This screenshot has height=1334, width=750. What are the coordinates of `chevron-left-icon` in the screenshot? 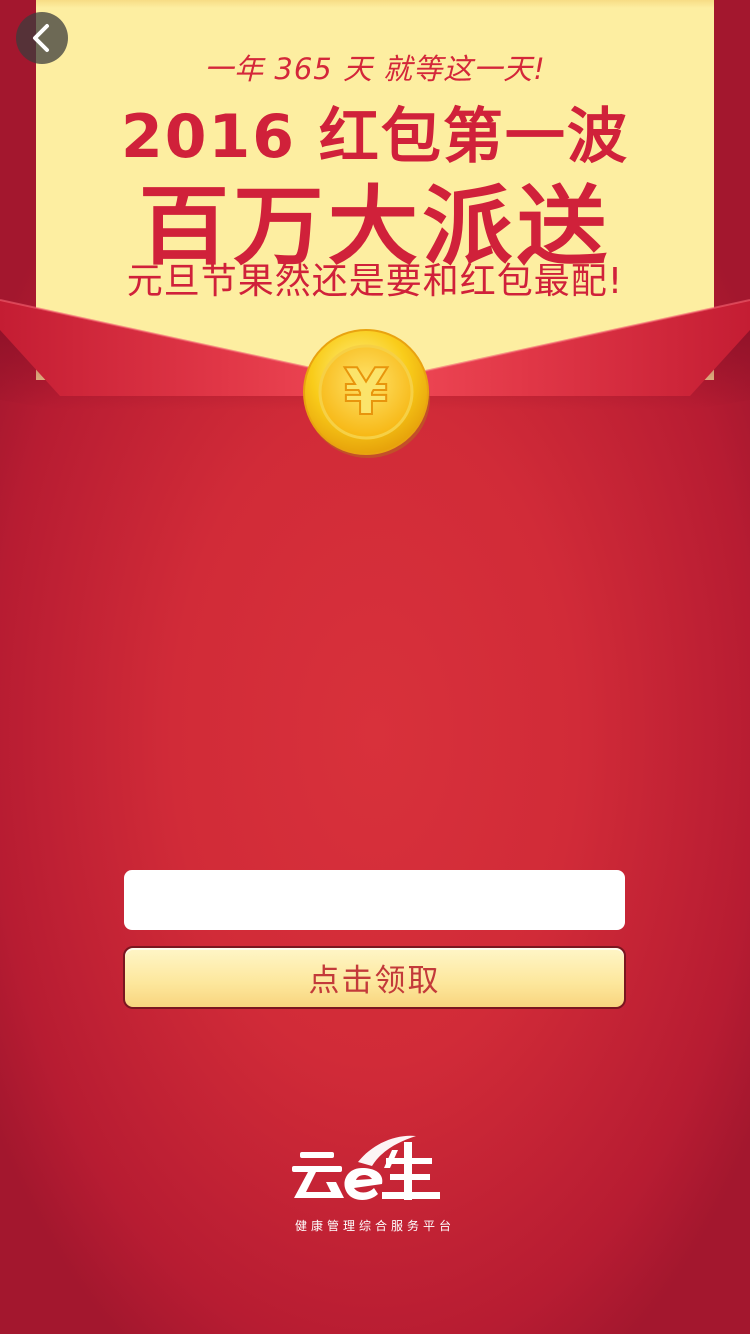 It's located at (41, 38).